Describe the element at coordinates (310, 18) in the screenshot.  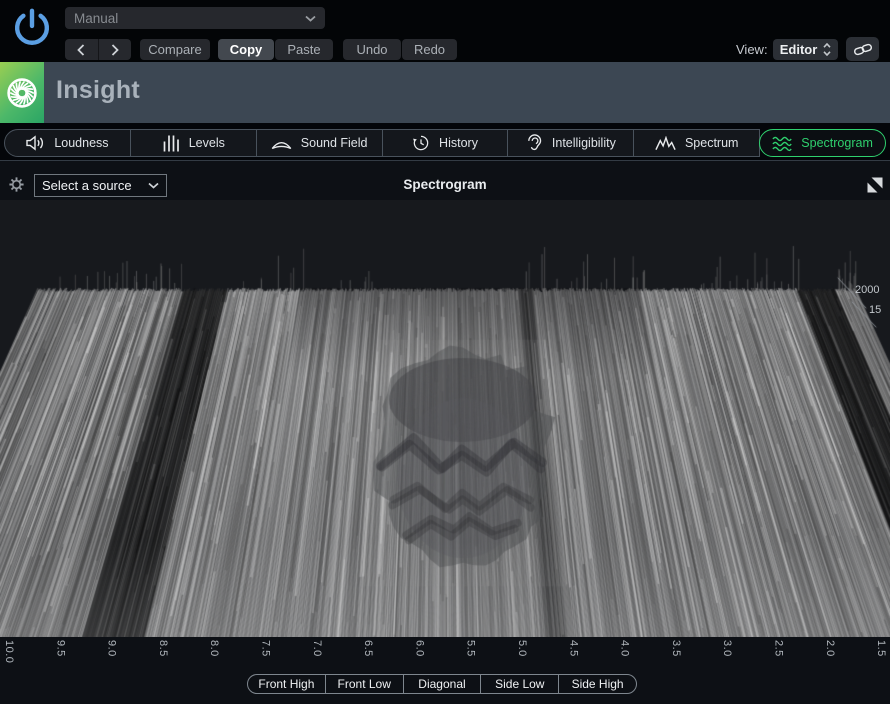
I see `chevron-down-icon` at that location.